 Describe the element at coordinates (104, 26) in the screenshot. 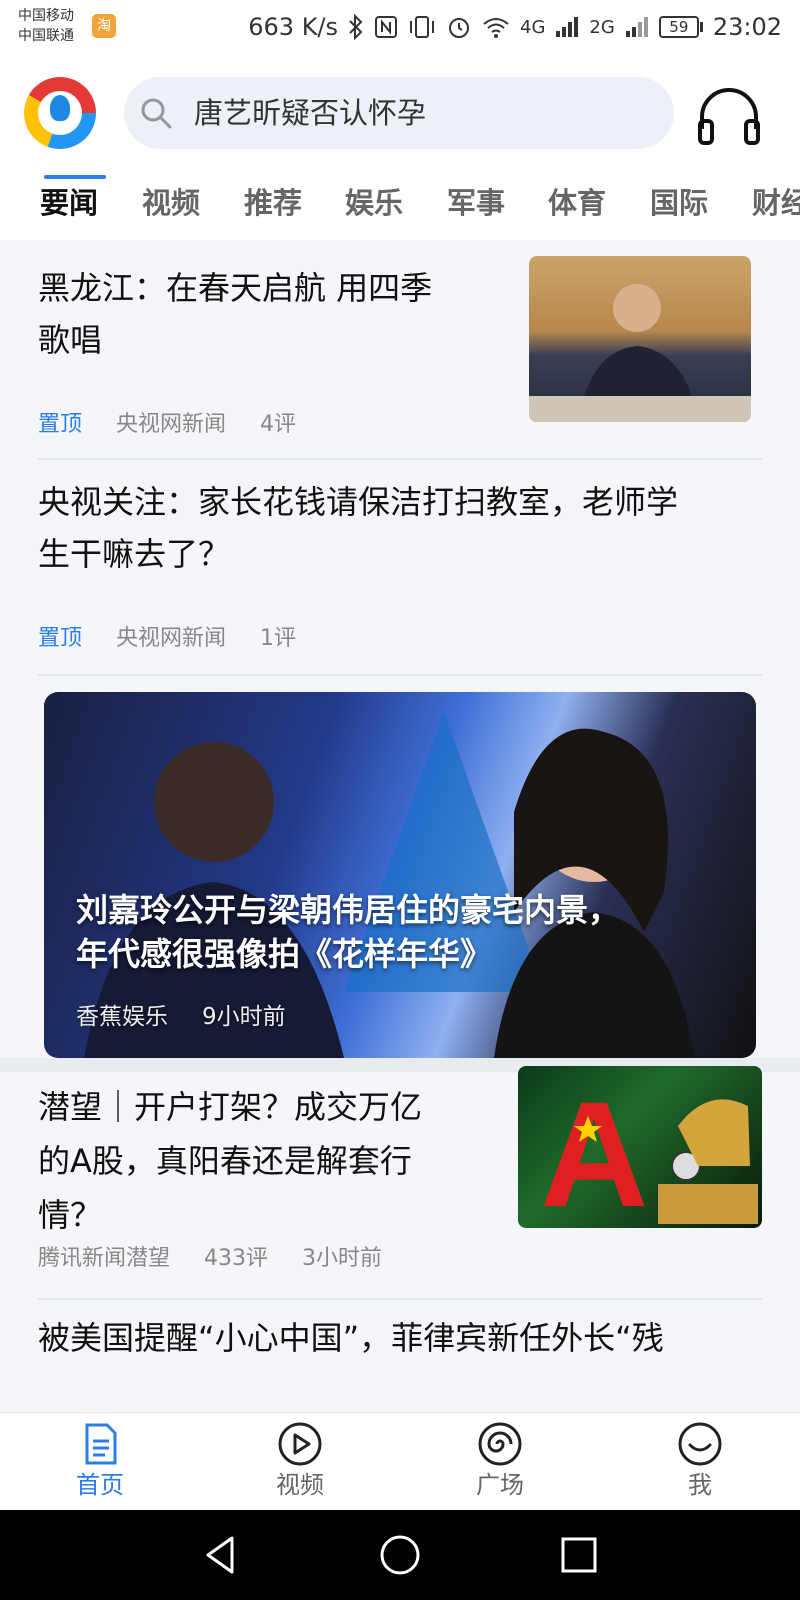

I see `taobao-icon: 淘` at that location.